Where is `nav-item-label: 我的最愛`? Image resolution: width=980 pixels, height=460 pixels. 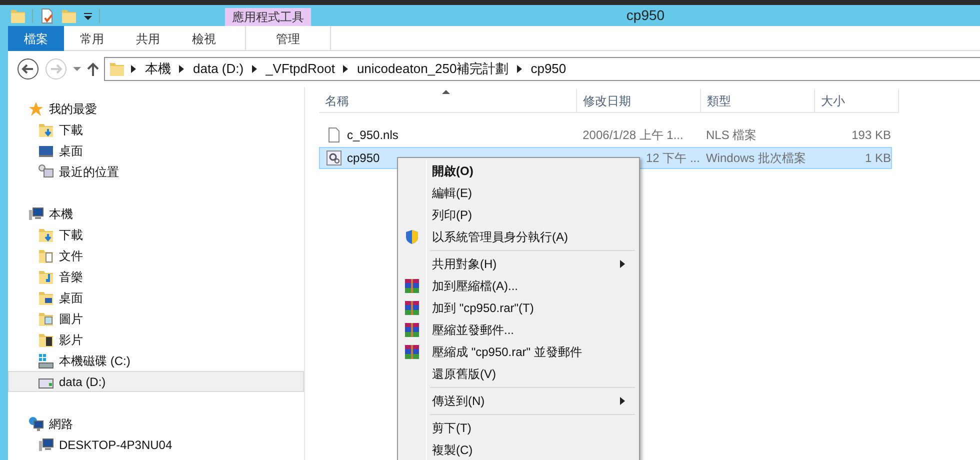 nav-item-label: 我的最愛 is located at coordinates (73, 109).